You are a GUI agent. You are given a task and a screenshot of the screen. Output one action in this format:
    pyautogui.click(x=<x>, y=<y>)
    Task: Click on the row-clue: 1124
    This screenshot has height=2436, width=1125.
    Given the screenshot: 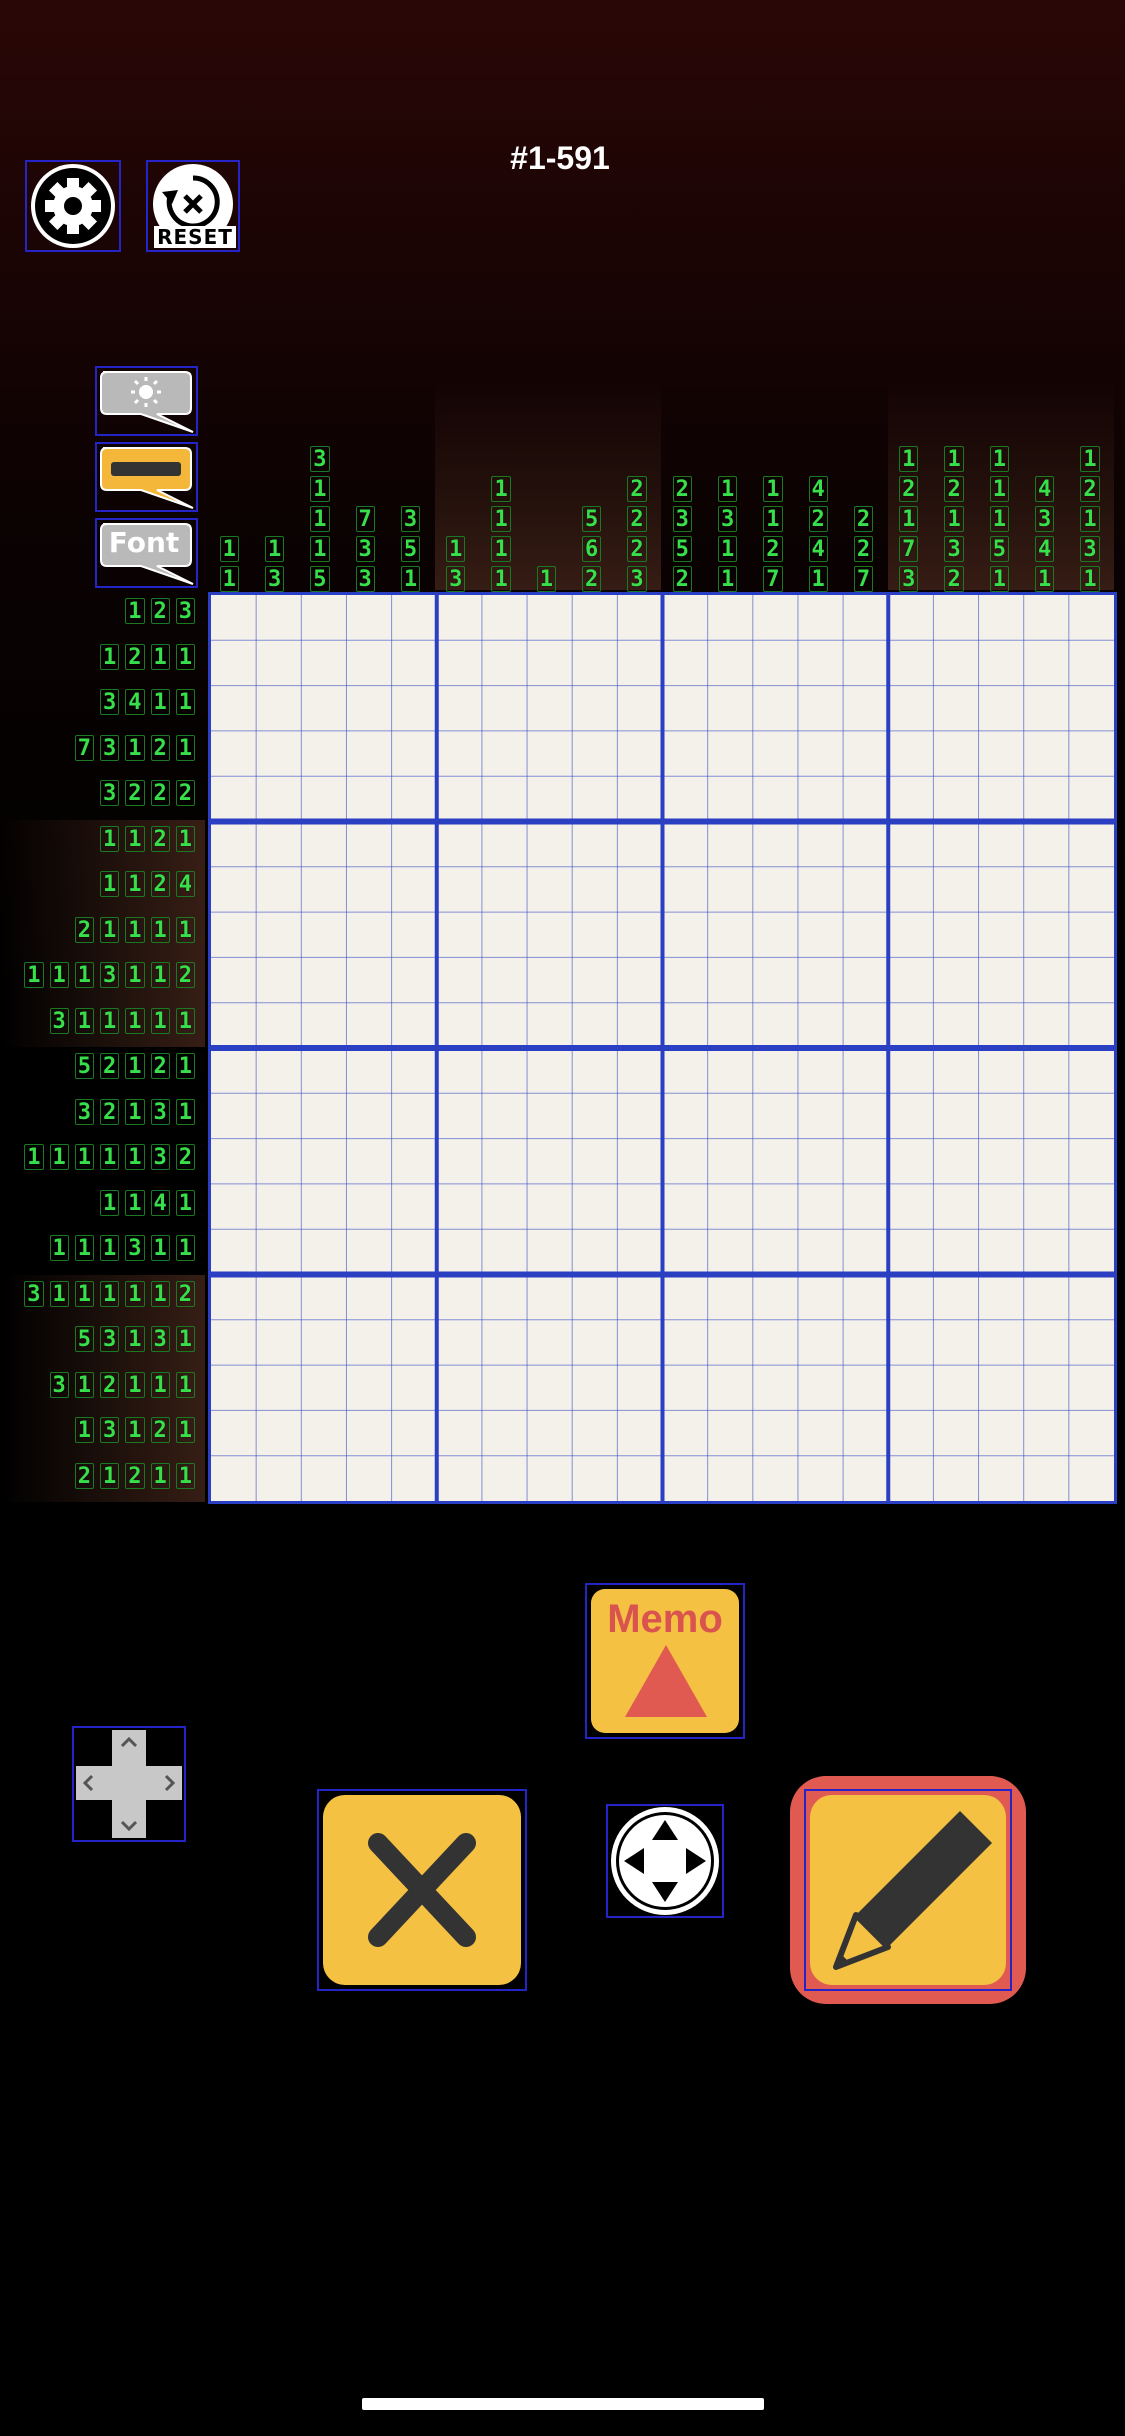 What is the action you would take?
    pyautogui.click(x=144, y=887)
    